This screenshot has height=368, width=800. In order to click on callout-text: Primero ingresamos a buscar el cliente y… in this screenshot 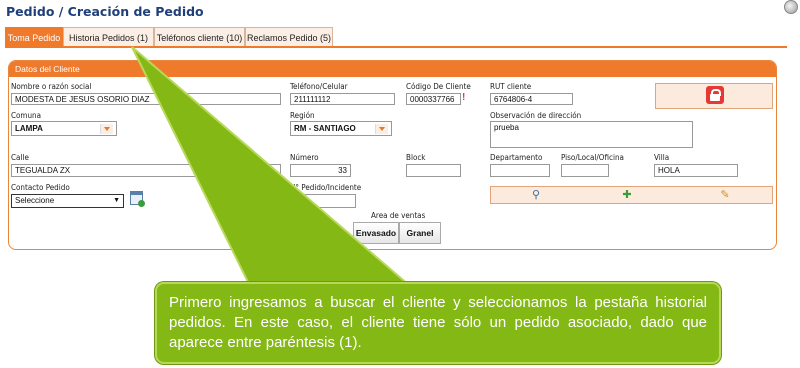, I will do `click(438, 322)`.